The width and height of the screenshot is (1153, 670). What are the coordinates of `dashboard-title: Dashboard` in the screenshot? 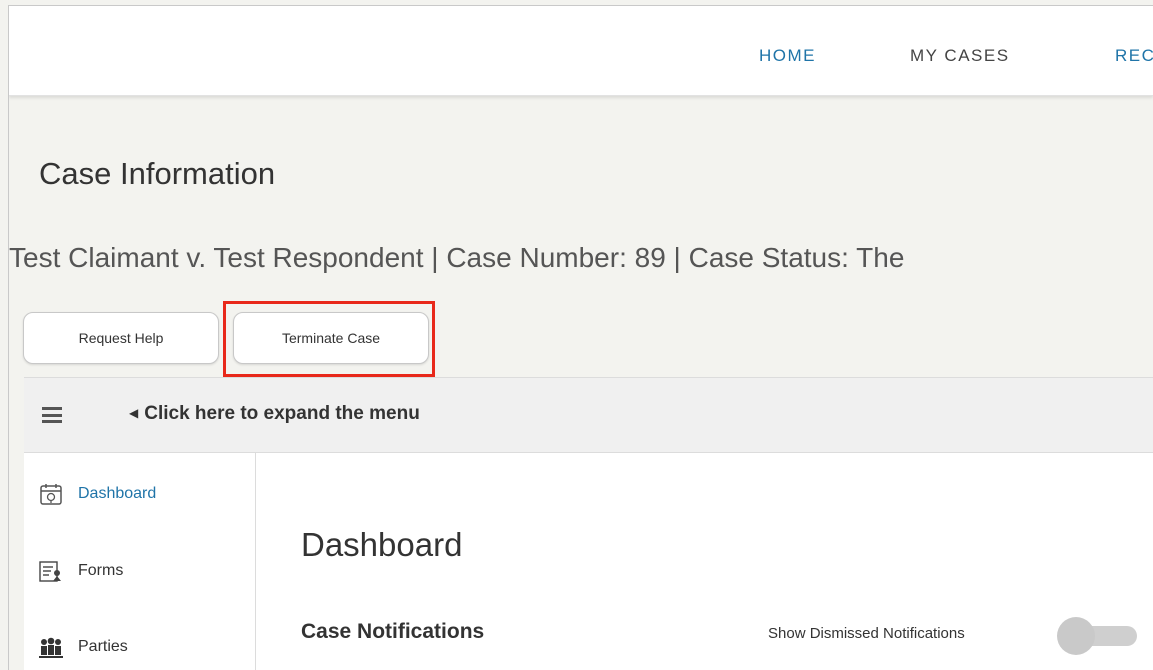 It's located at (382, 544).